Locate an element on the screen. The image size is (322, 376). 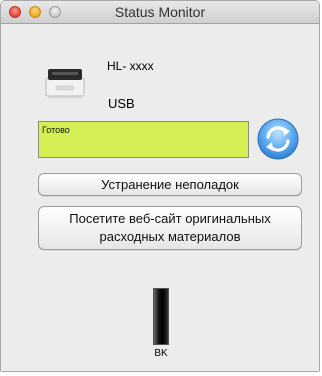
supplies-website-button-line2: расходных материалов is located at coordinates (170, 236).